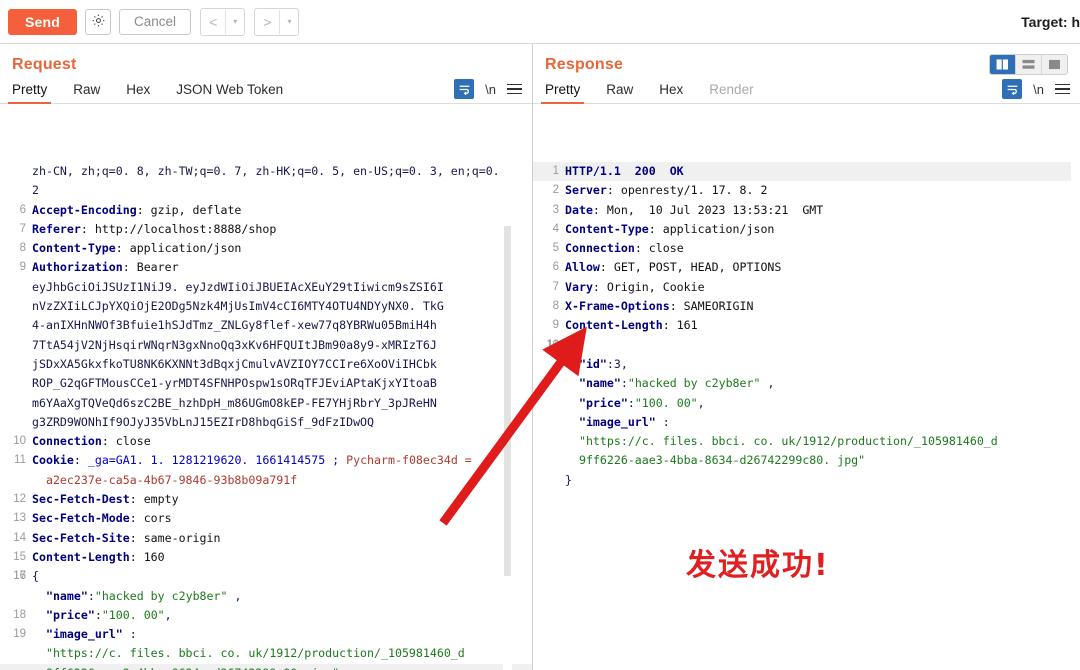 This screenshot has height=670, width=1080. Describe the element at coordinates (102, 518) in the screenshot. I see `code-text: Sec-Fetch-Mode: cors` at that location.